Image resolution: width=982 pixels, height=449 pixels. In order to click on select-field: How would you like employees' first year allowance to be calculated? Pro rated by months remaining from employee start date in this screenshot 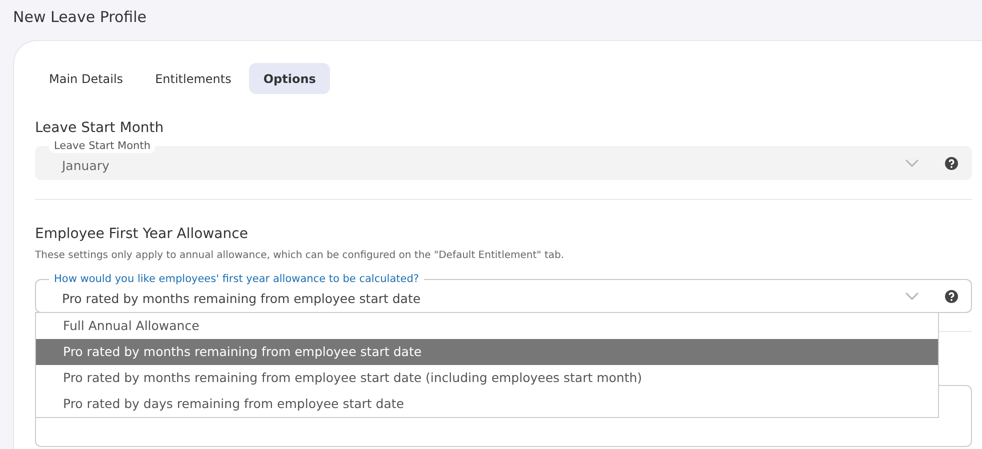, I will do `click(503, 292)`.